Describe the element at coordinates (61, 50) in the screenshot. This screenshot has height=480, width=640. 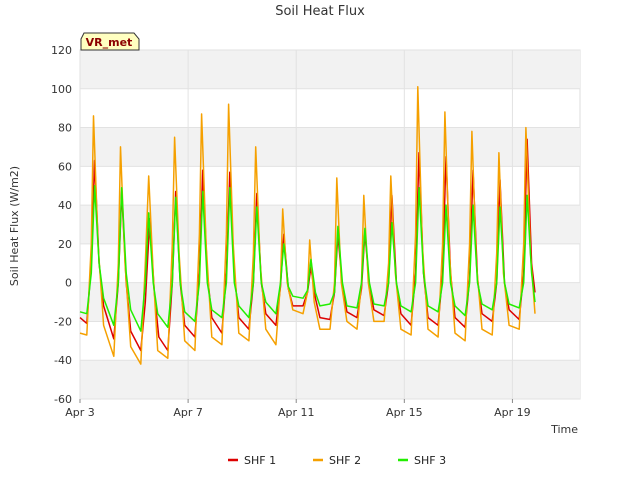
I see `y-tick-label: 120` at that location.